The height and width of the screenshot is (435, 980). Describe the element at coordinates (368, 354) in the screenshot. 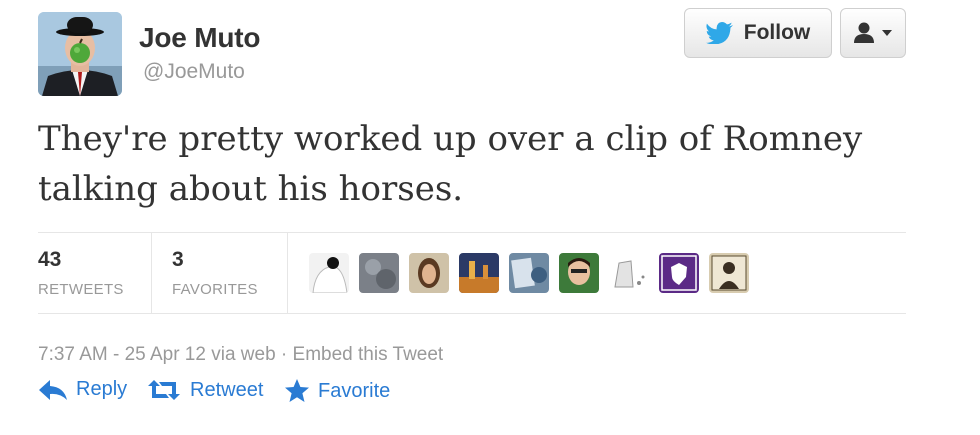

I see `embed-tweet-link: Embed this Tweet` at that location.